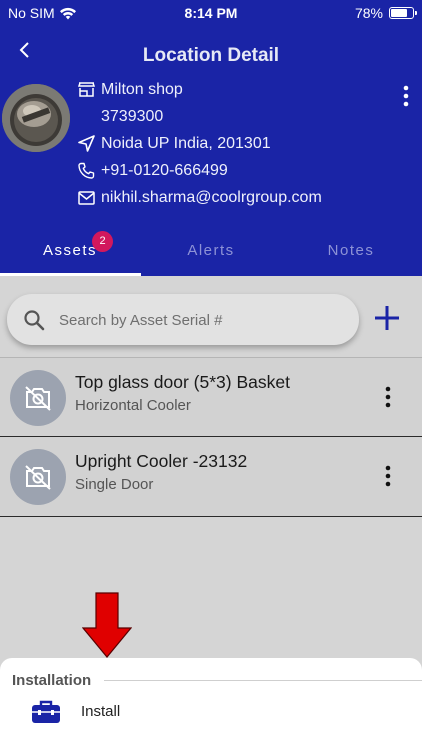 This screenshot has height=747, width=422. Describe the element at coordinates (36, 118) in the screenshot. I see `location-photo` at that location.